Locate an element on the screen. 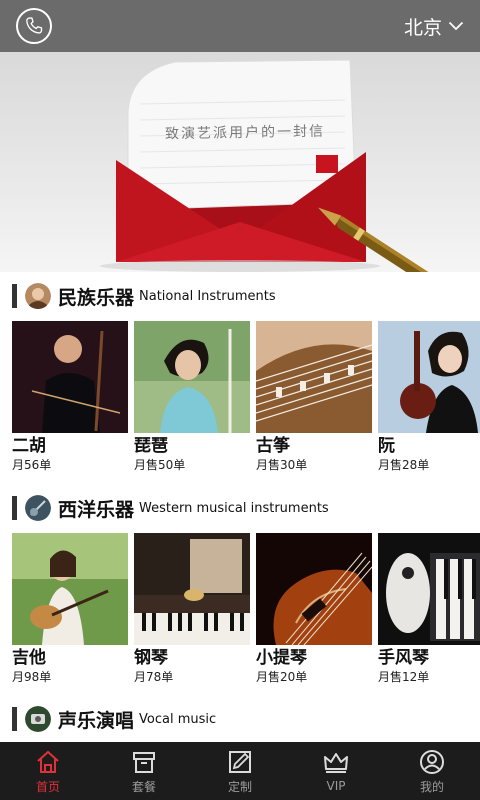 The image size is (480, 800). tab-label: 我的 is located at coordinates (431, 786).